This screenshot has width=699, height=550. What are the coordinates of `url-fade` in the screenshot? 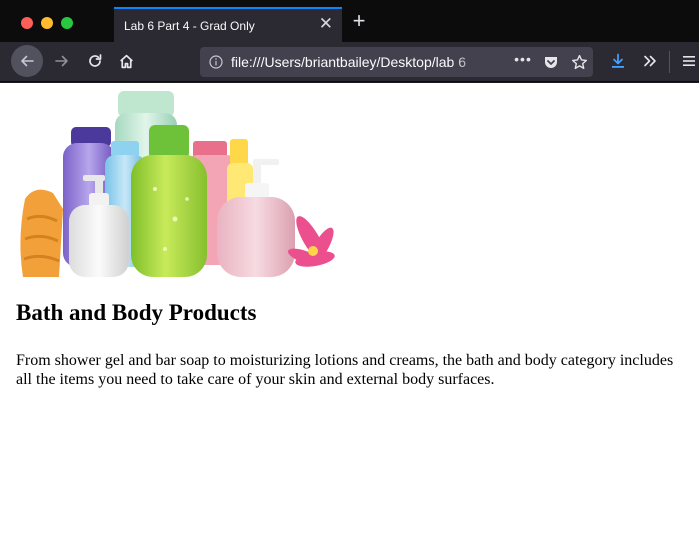 It's located at (470, 62).